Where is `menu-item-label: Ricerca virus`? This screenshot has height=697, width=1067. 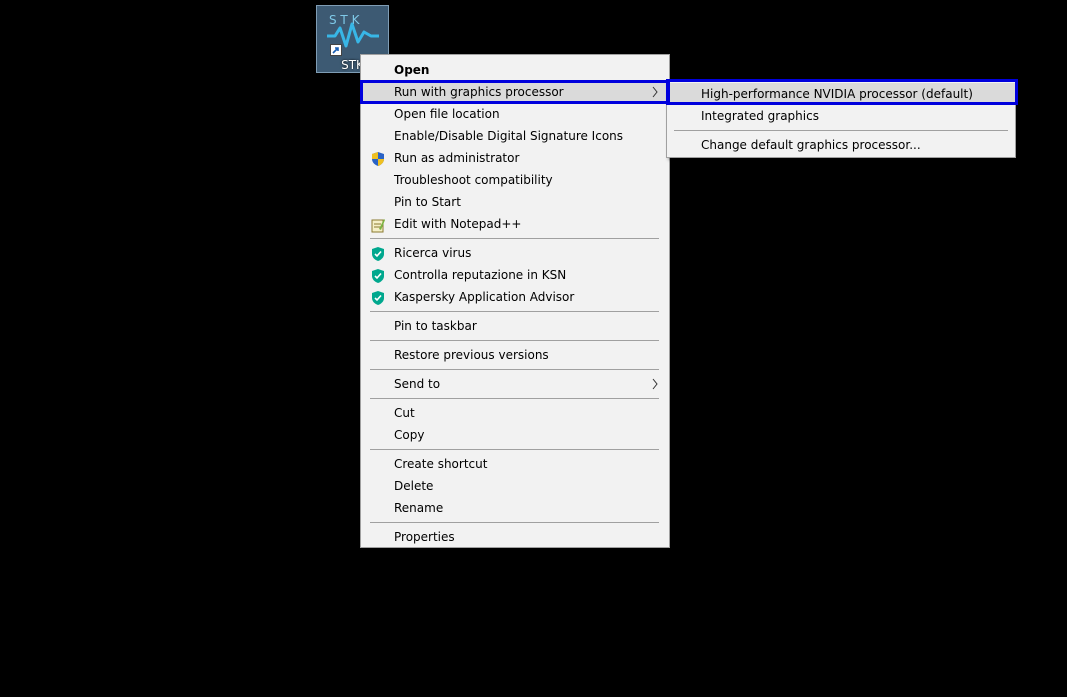
menu-item-label: Ricerca virus is located at coordinates (433, 253).